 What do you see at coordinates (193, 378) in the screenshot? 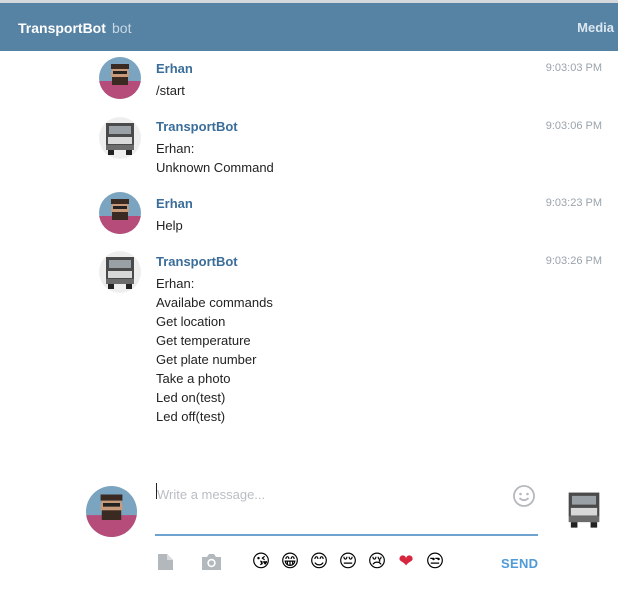
I see `message-text: Take a photo` at bounding box center [193, 378].